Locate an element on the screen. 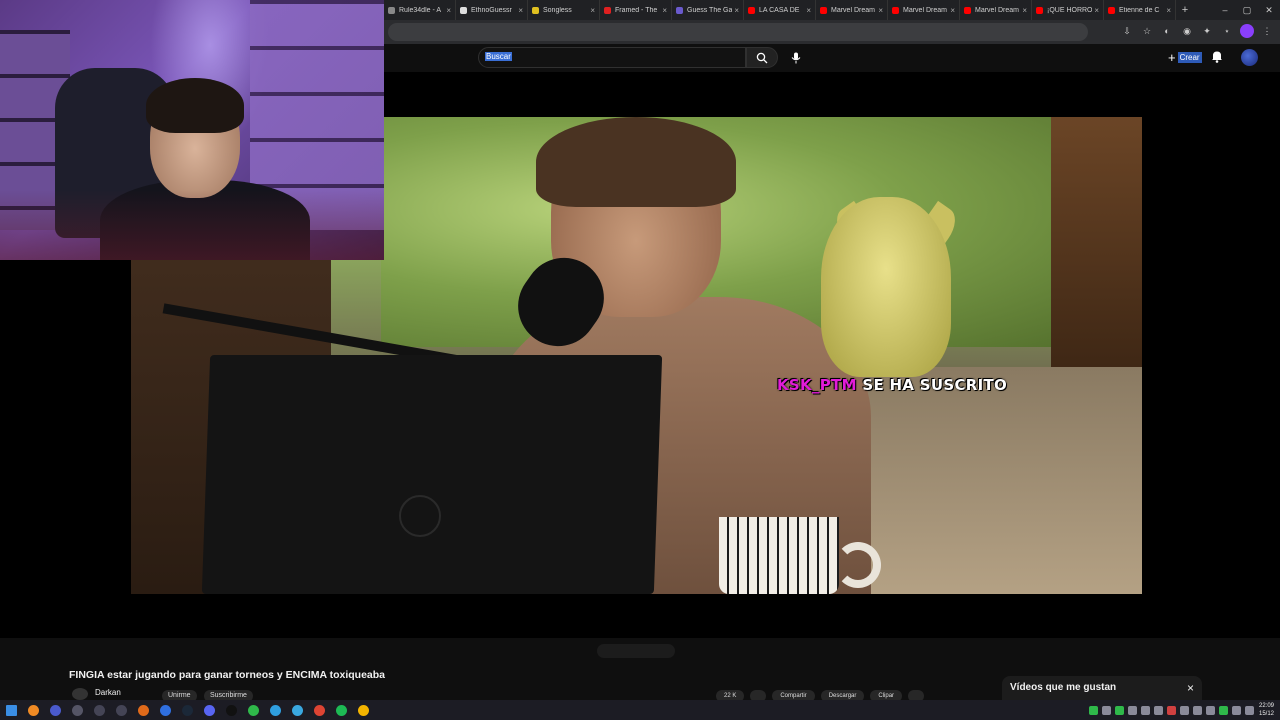 Image resolution: width=1280 pixels, height=720 pixels. cam-floor-glow is located at coordinates (192, 225).